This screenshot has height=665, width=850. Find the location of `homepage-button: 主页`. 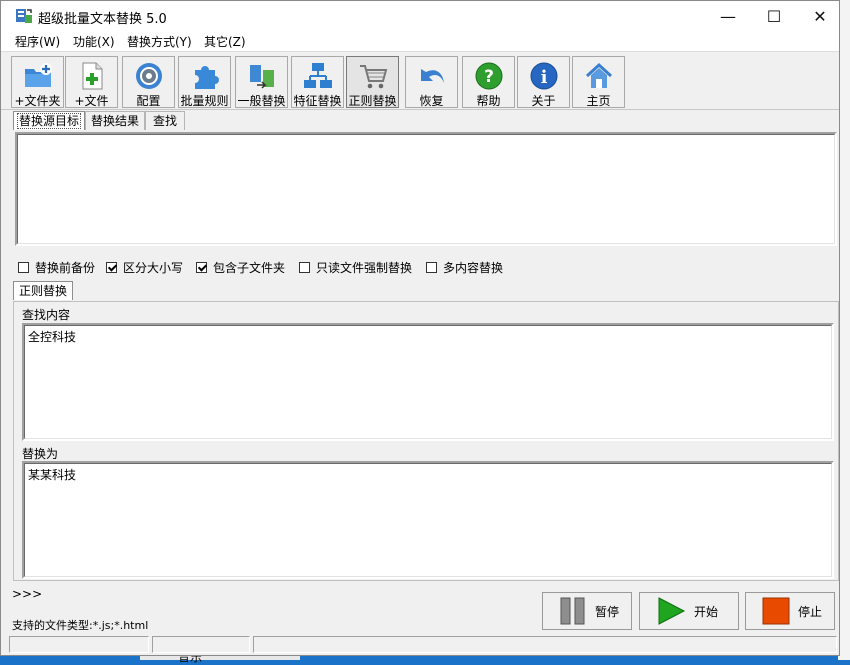

homepage-button: 主页 is located at coordinates (598, 82).